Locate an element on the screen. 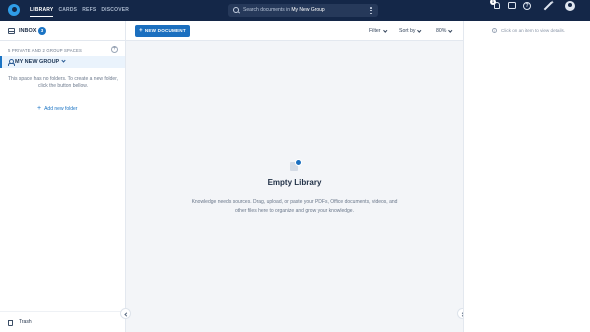 This screenshot has height=332, width=590. search-options-icon is located at coordinates (371, 10).